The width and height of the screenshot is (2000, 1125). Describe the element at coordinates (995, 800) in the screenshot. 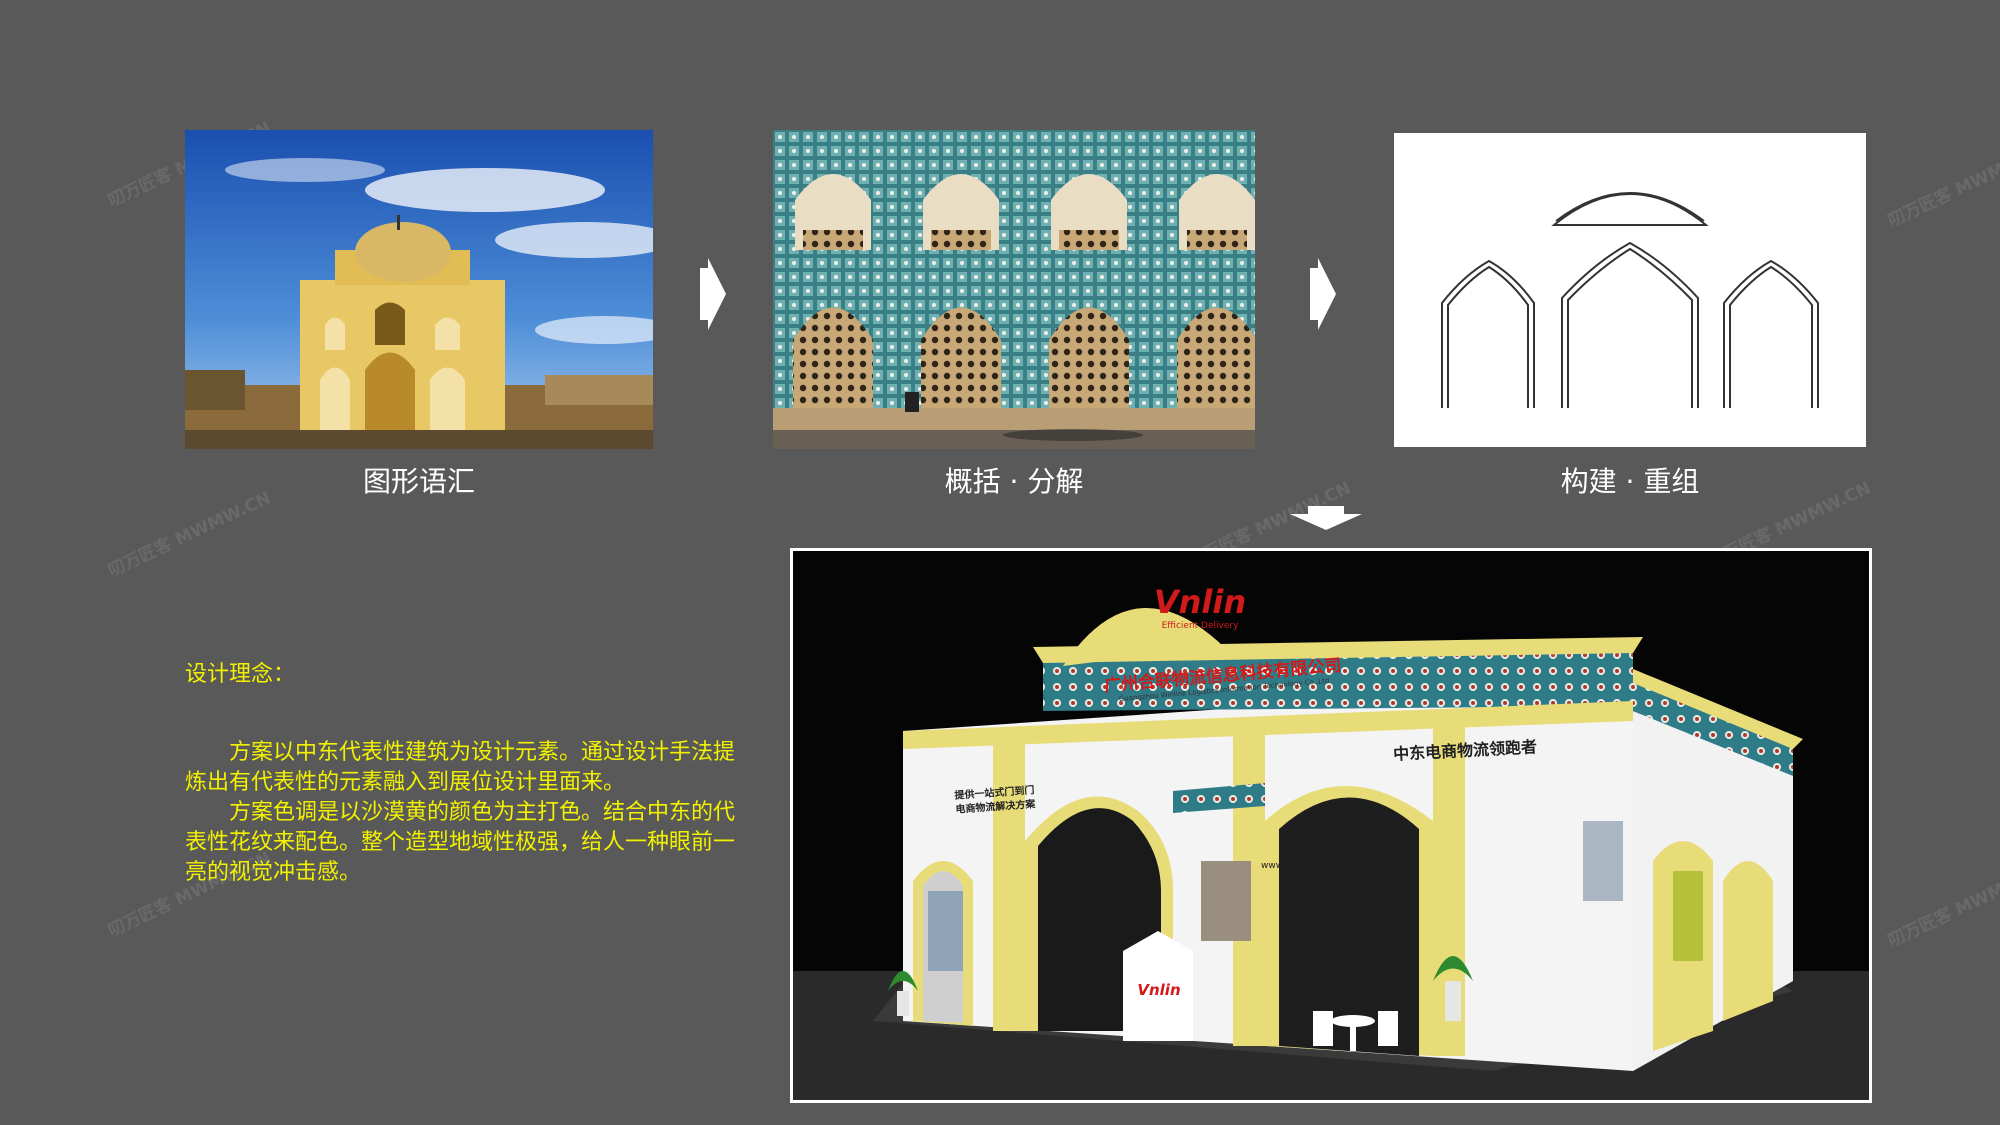

I see `booth-left-sign: 提供一站式门到门 电商物流解决方案` at that location.